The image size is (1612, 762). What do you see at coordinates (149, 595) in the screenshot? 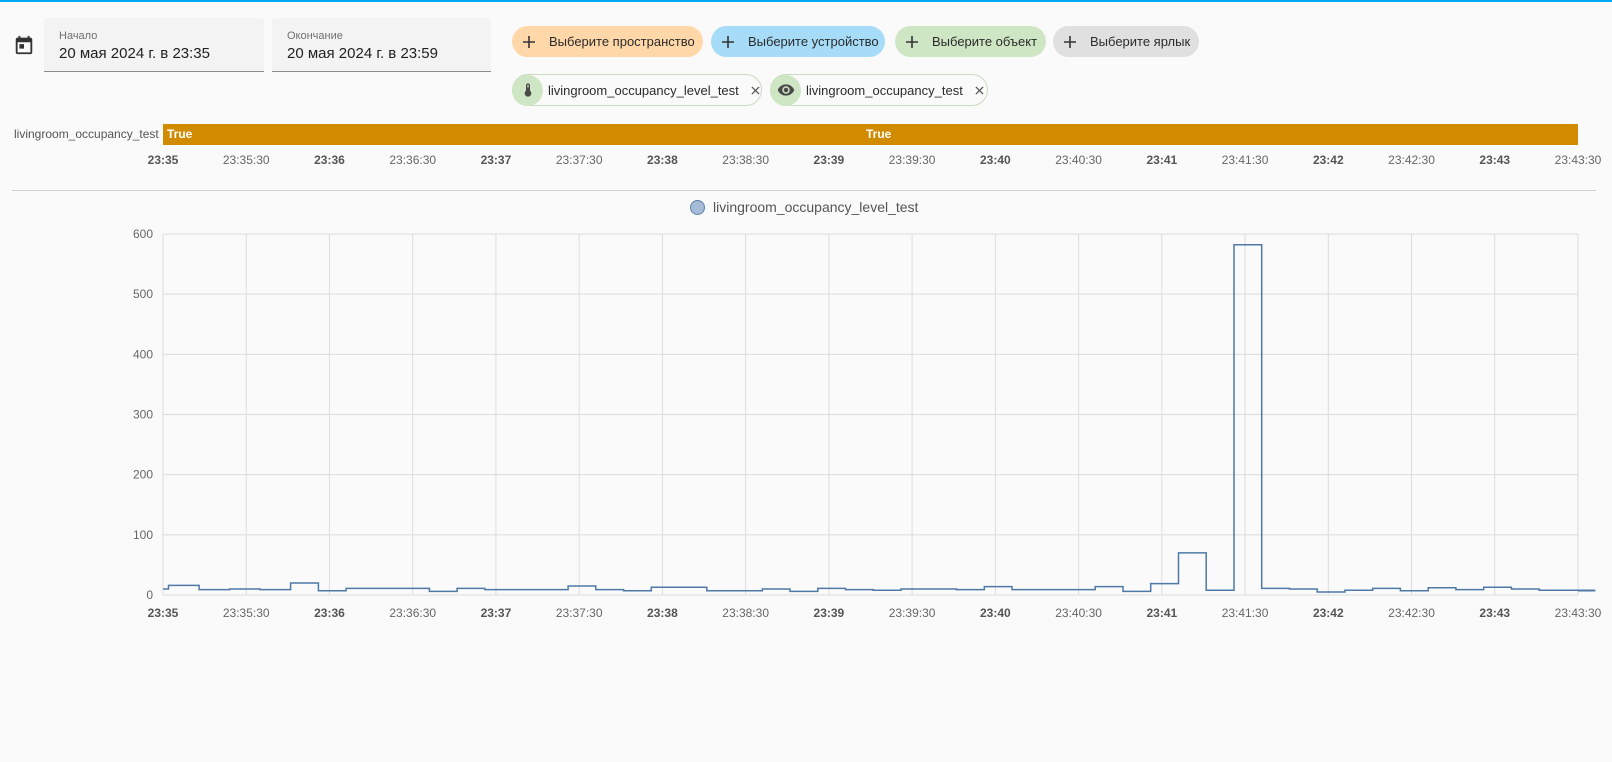
I see `y-tick-label: 0` at bounding box center [149, 595].